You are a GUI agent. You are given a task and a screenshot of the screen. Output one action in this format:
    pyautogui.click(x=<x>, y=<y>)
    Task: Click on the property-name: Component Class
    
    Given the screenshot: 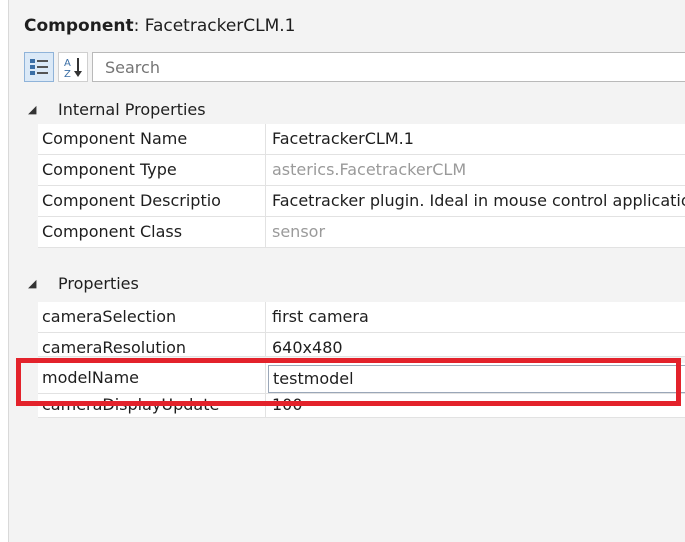 What is the action you would take?
    pyautogui.click(x=152, y=232)
    